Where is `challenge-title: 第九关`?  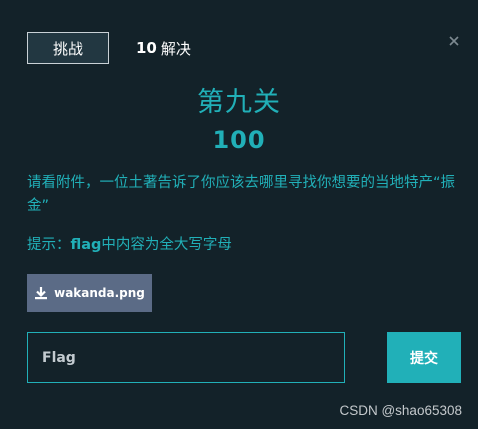 challenge-title: 第九关 is located at coordinates (239, 102).